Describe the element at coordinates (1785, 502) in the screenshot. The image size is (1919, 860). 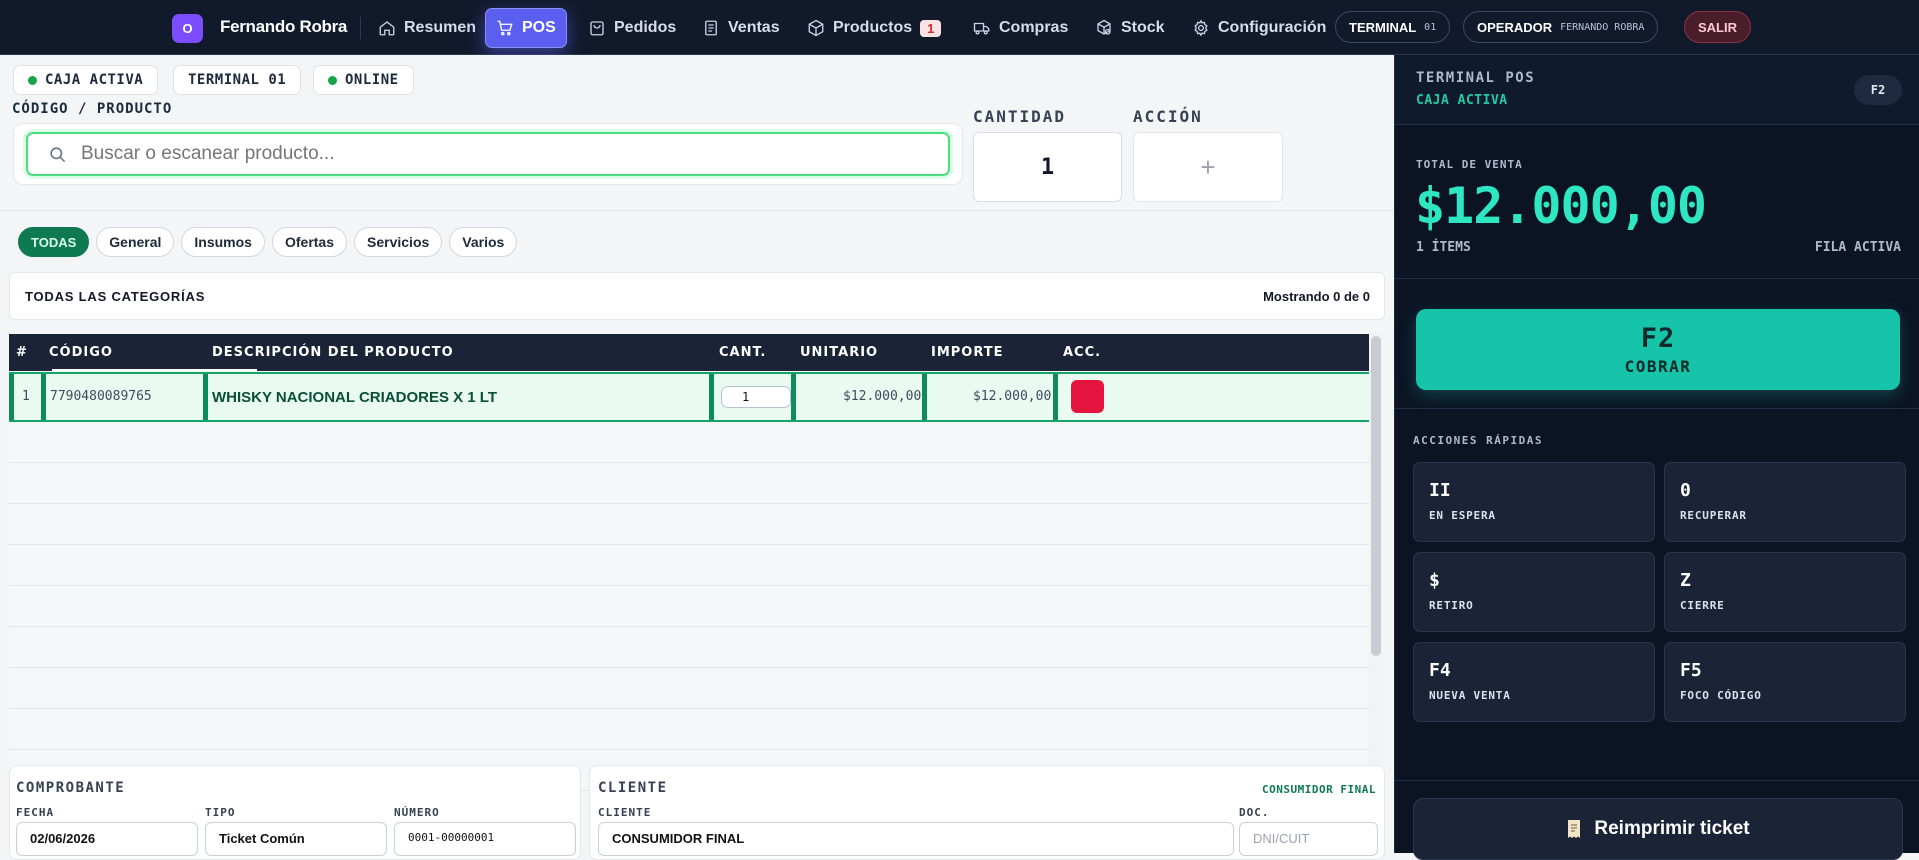
I see `quick-action-recover: 0 RECUPERAR` at that location.